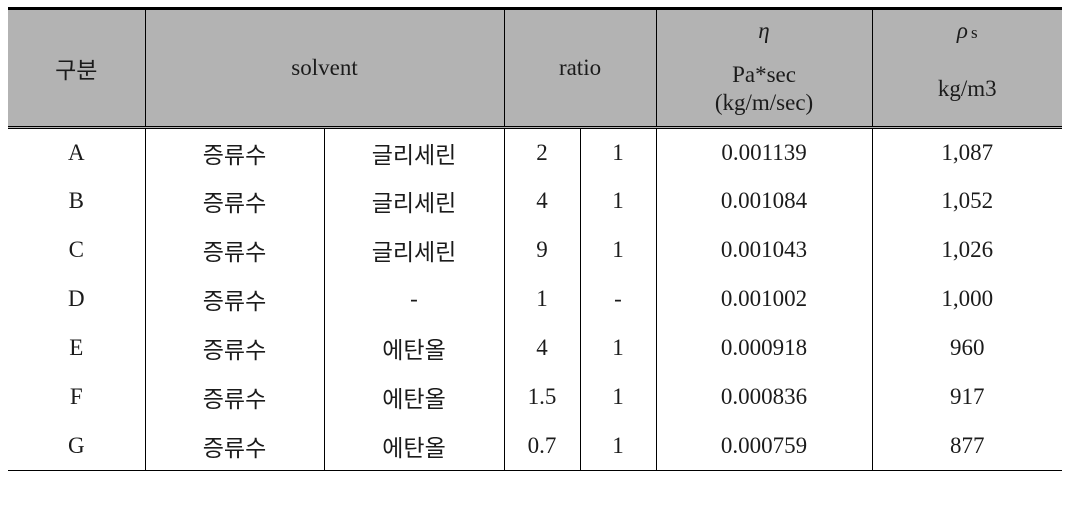 Image resolution: width=1075 pixels, height=516 pixels. I want to click on cell-eta: 0.001084, so click(764, 201).